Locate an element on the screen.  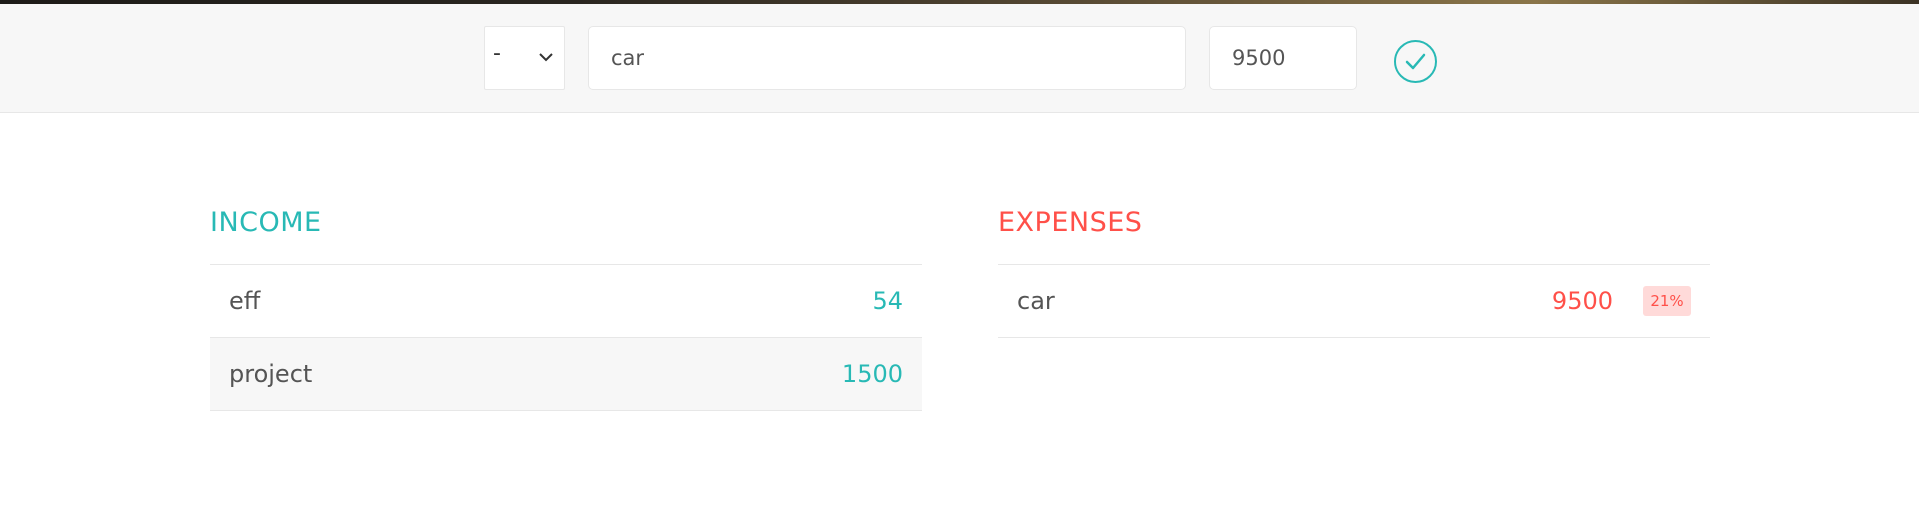
income-item: eff 54 is located at coordinates (566, 301).